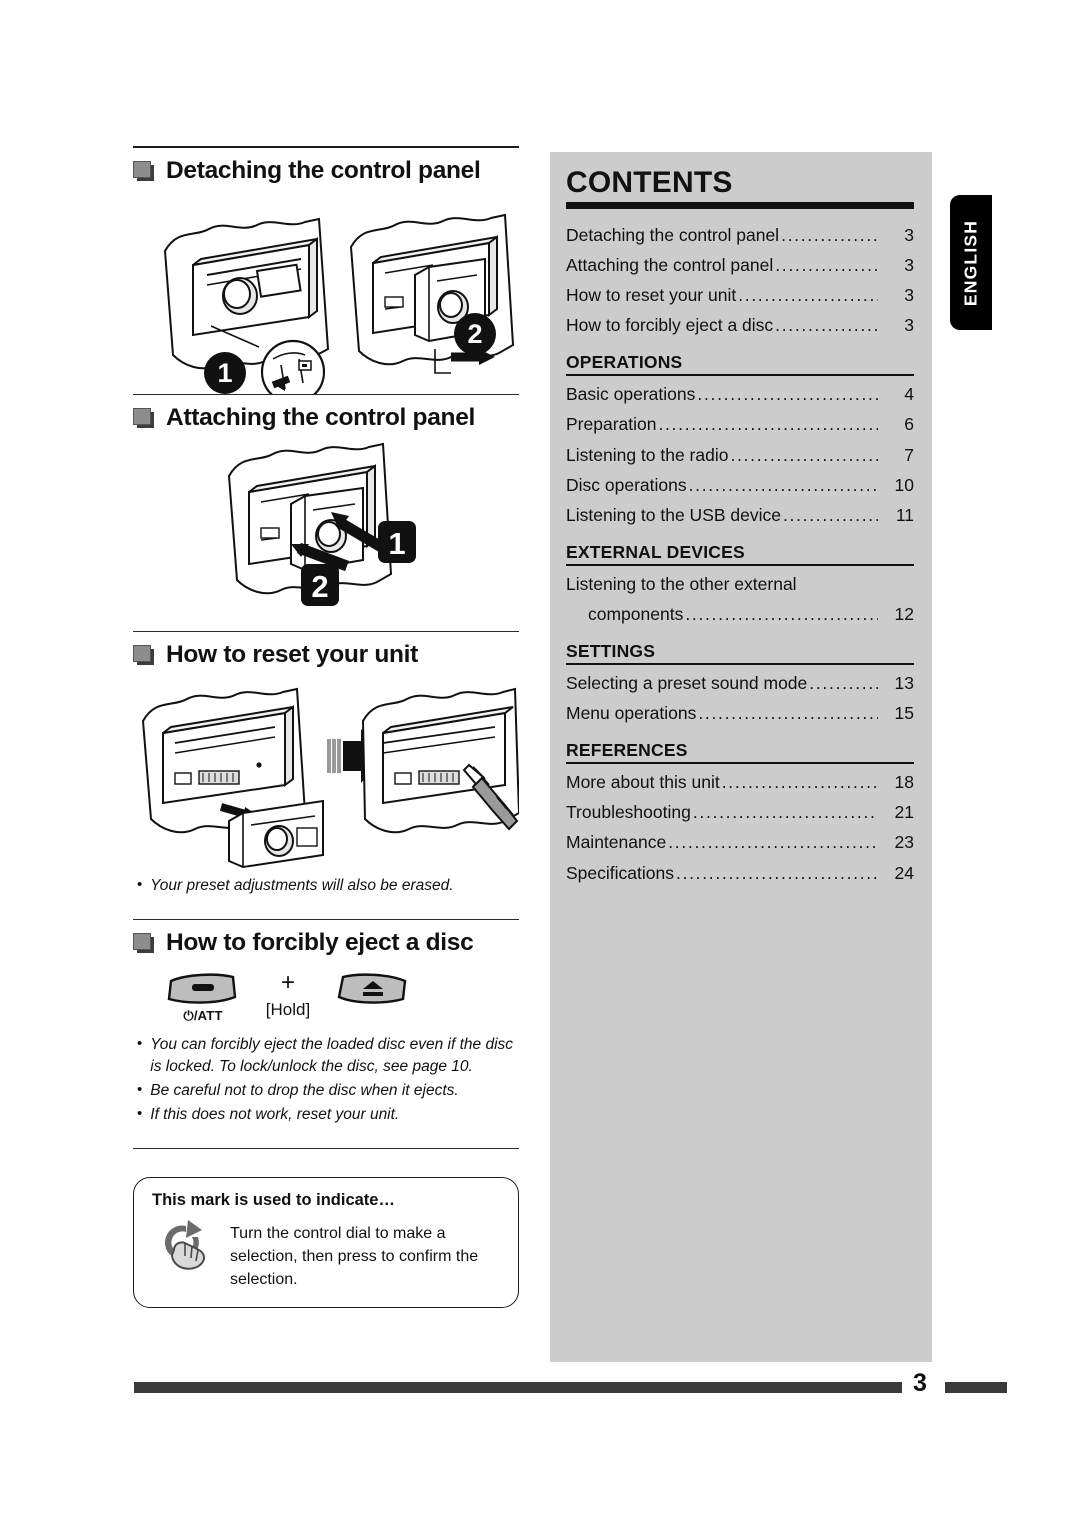 The height and width of the screenshot is (1529, 1080). I want to click on section-header-reset: How to reset your unit, so click(326, 655).